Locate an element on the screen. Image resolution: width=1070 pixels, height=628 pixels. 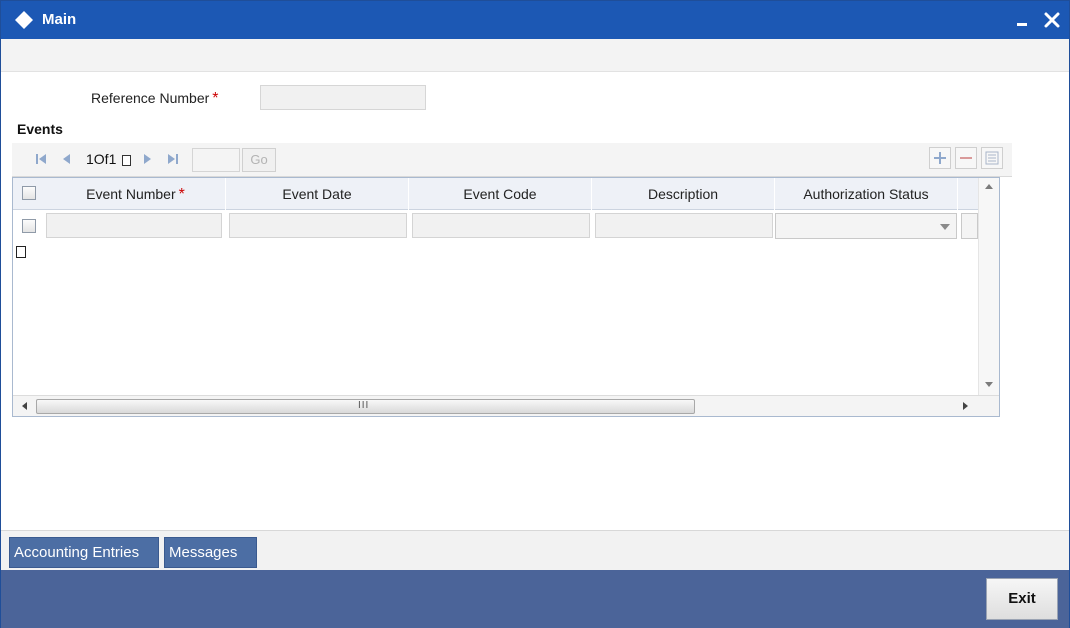
pager-text: 1Of1 is located at coordinates (101, 159).